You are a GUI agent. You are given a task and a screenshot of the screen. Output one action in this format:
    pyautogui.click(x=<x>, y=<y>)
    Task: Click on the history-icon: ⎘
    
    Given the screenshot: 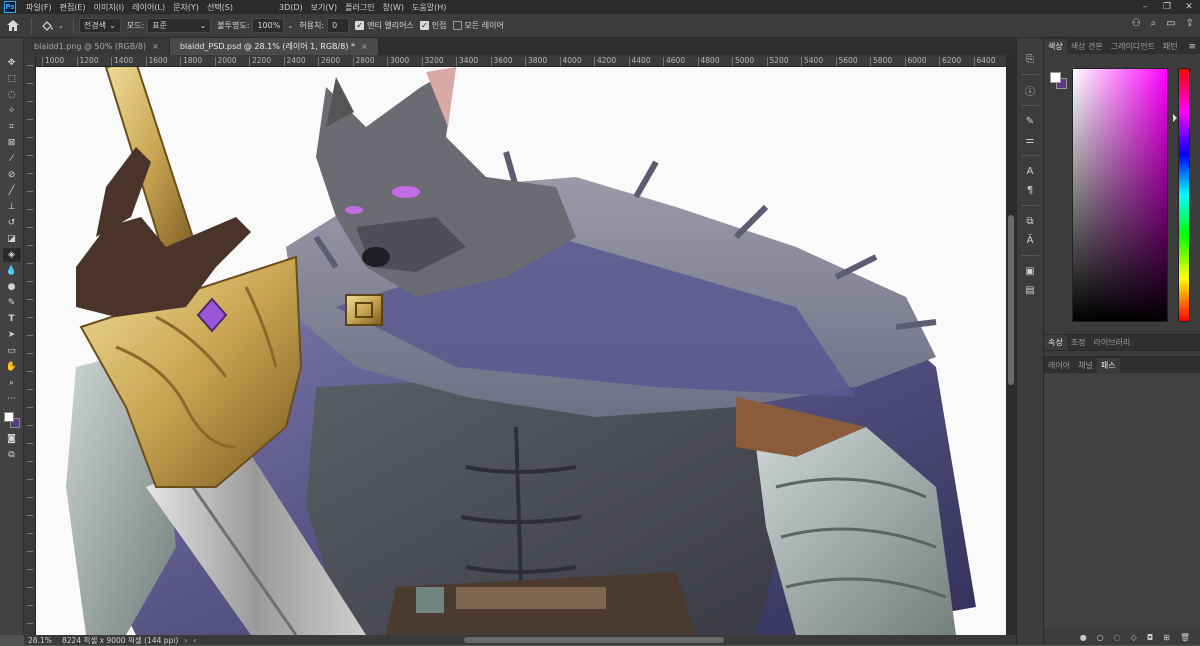 What is the action you would take?
    pyautogui.click(x=1030, y=59)
    